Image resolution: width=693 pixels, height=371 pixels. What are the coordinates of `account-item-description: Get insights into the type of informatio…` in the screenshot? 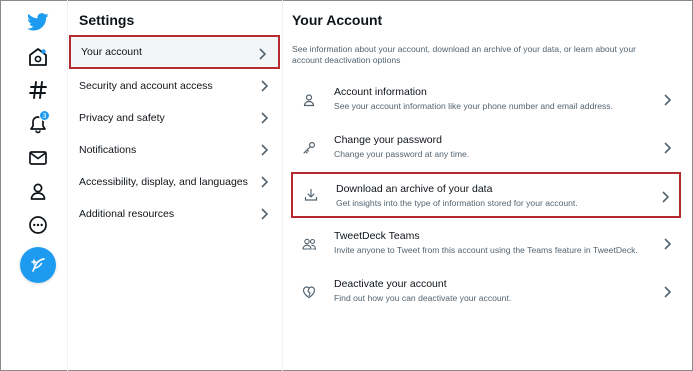 It's located at (457, 203).